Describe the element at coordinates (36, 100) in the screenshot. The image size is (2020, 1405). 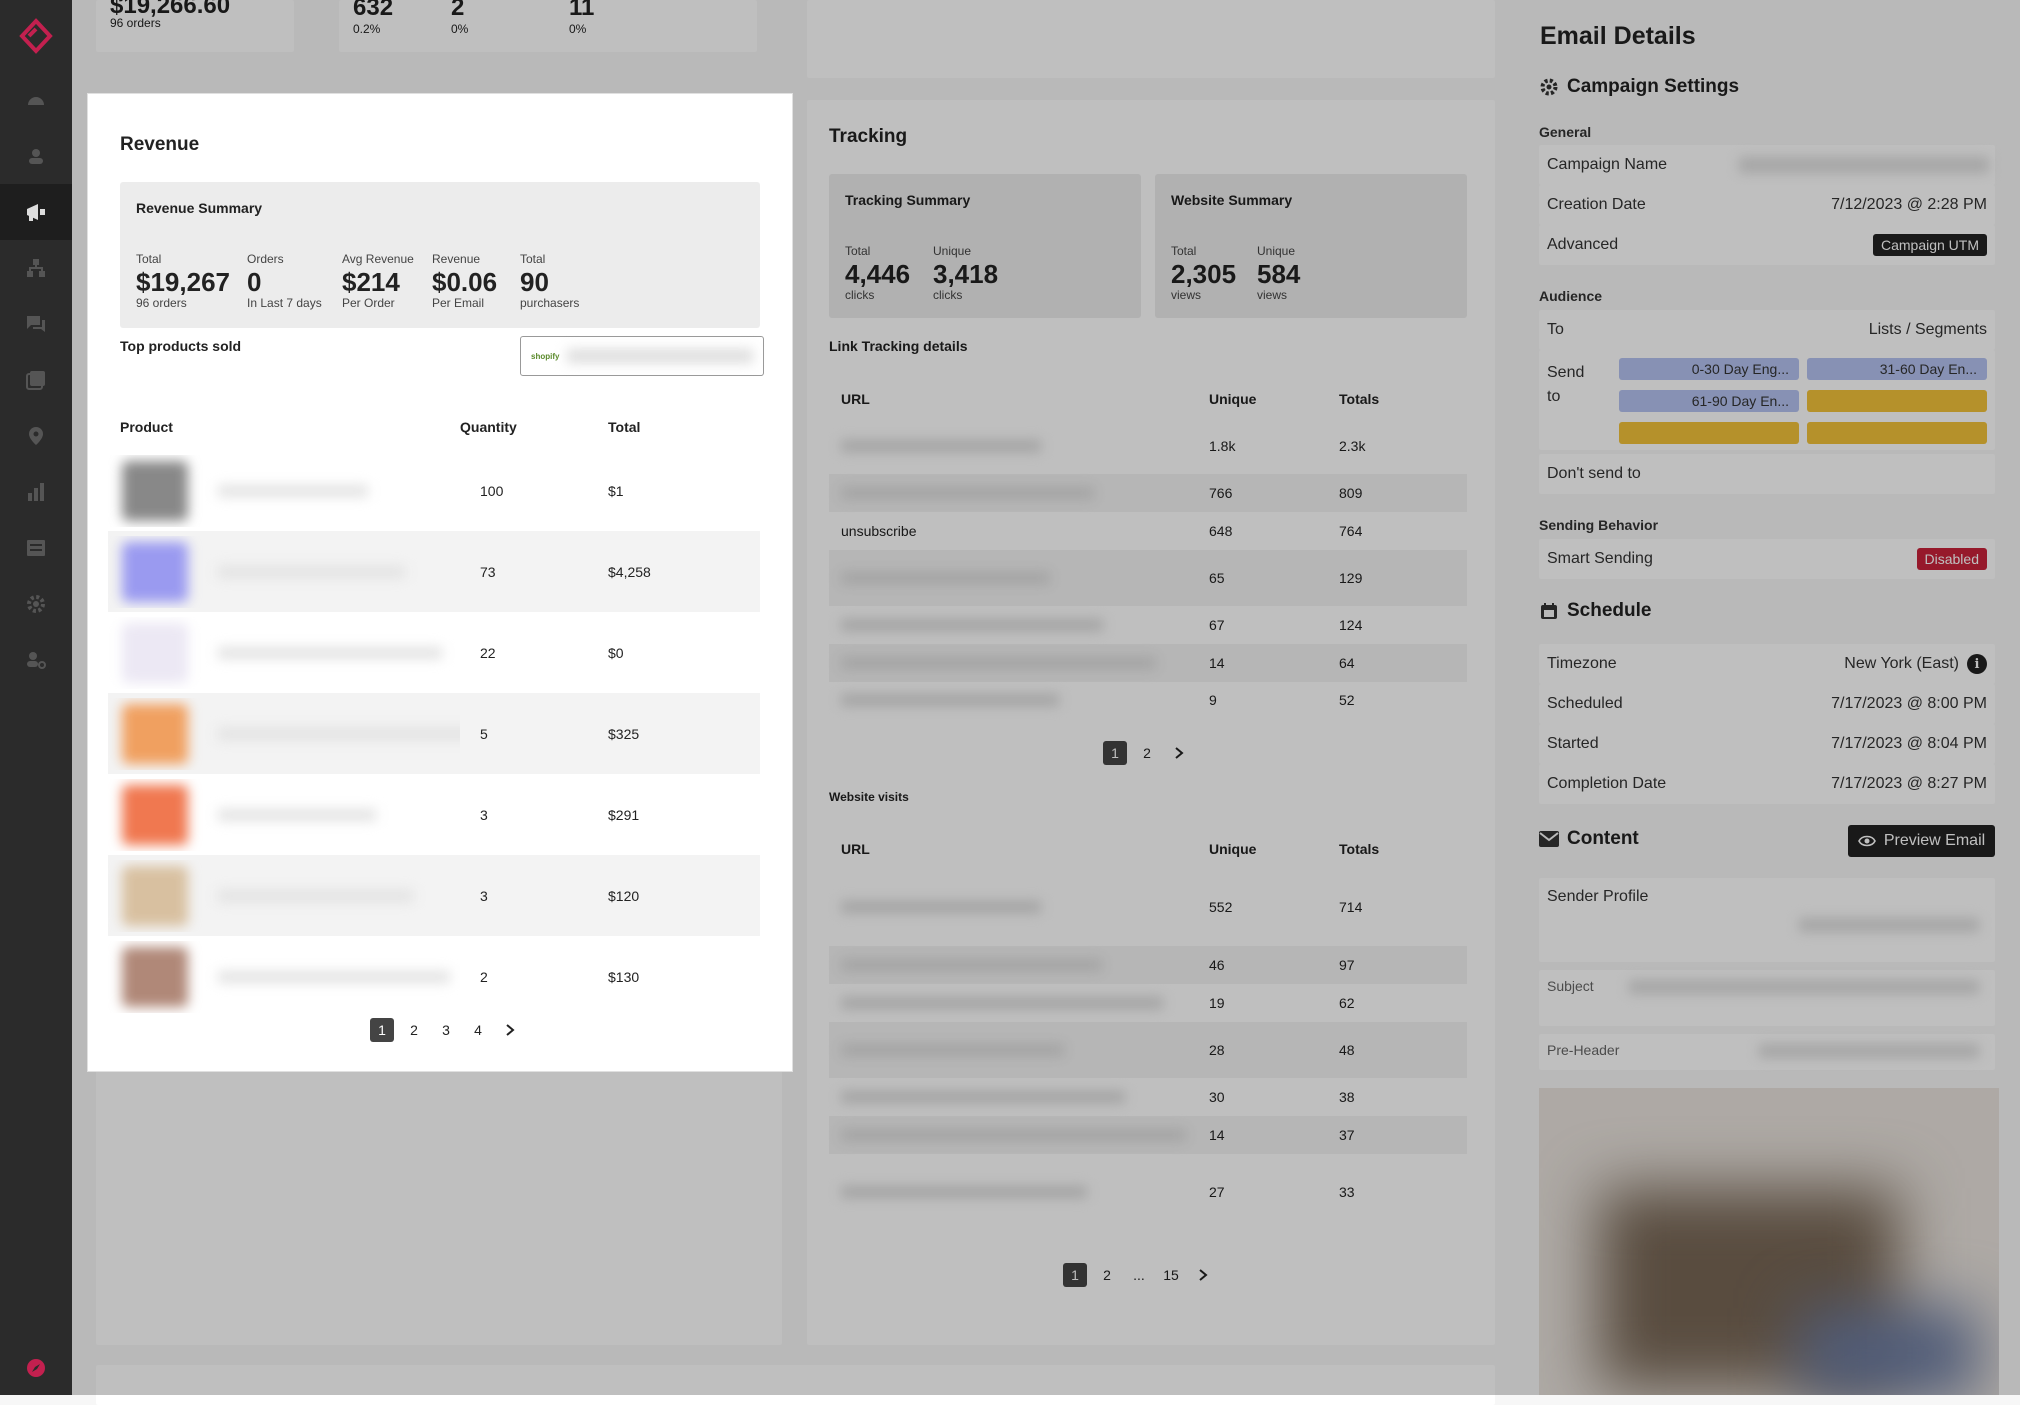
I see `dashboard-icon` at that location.